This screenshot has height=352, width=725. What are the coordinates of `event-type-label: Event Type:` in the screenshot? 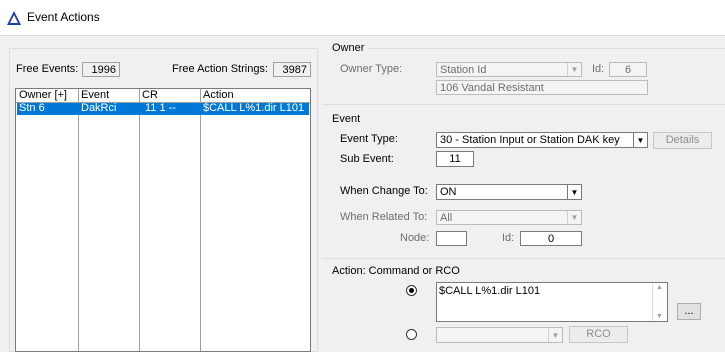 It's located at (369, 139).